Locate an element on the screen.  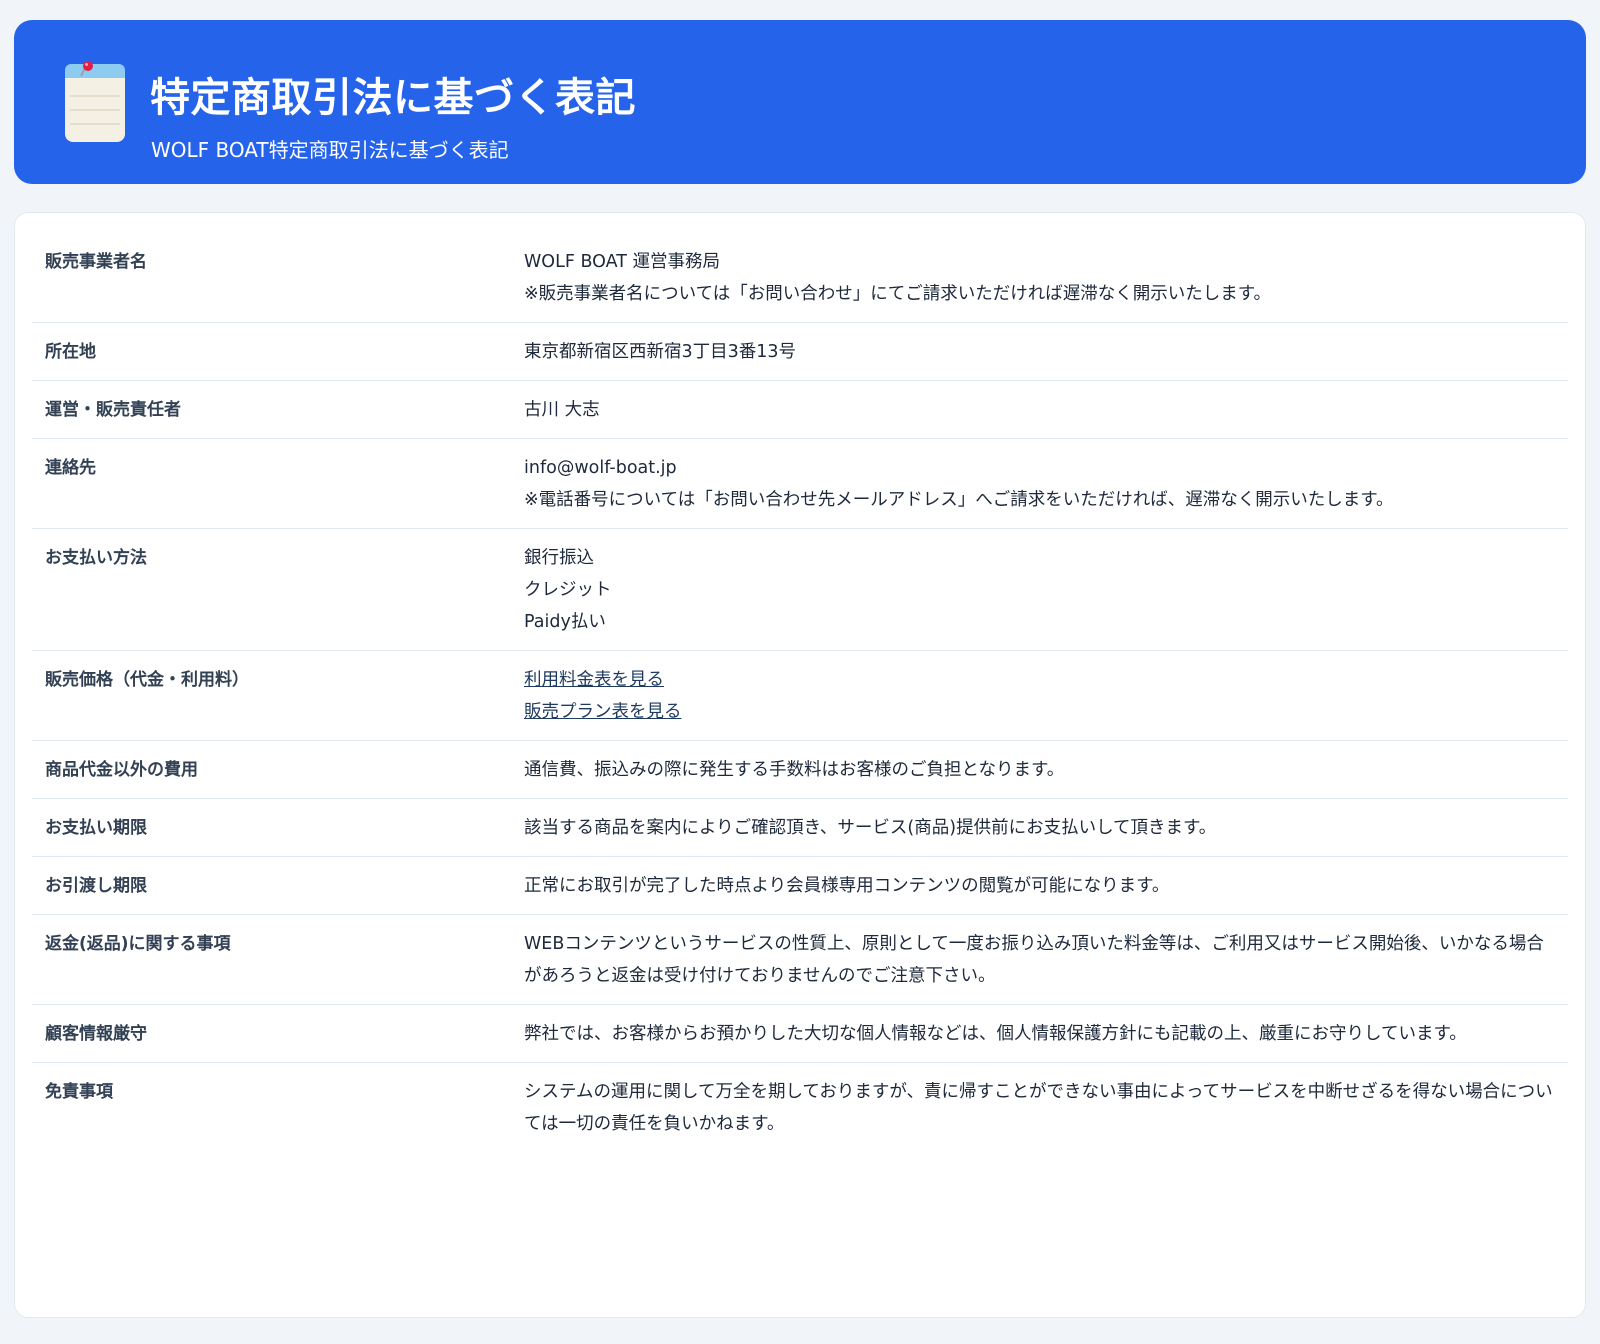
row-label: 運営・販売責任者 is located at coordinates (113, 410).